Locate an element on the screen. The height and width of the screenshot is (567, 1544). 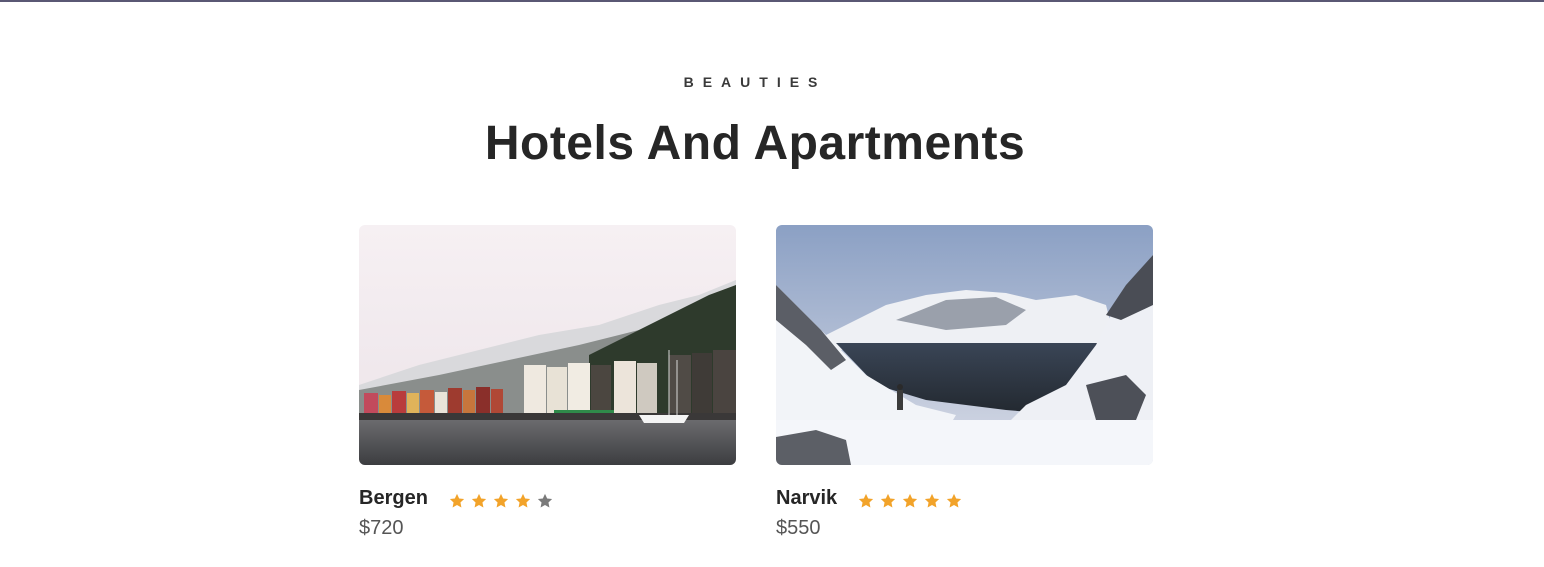
harbor-town-photo is located at coordinates (547, 345).